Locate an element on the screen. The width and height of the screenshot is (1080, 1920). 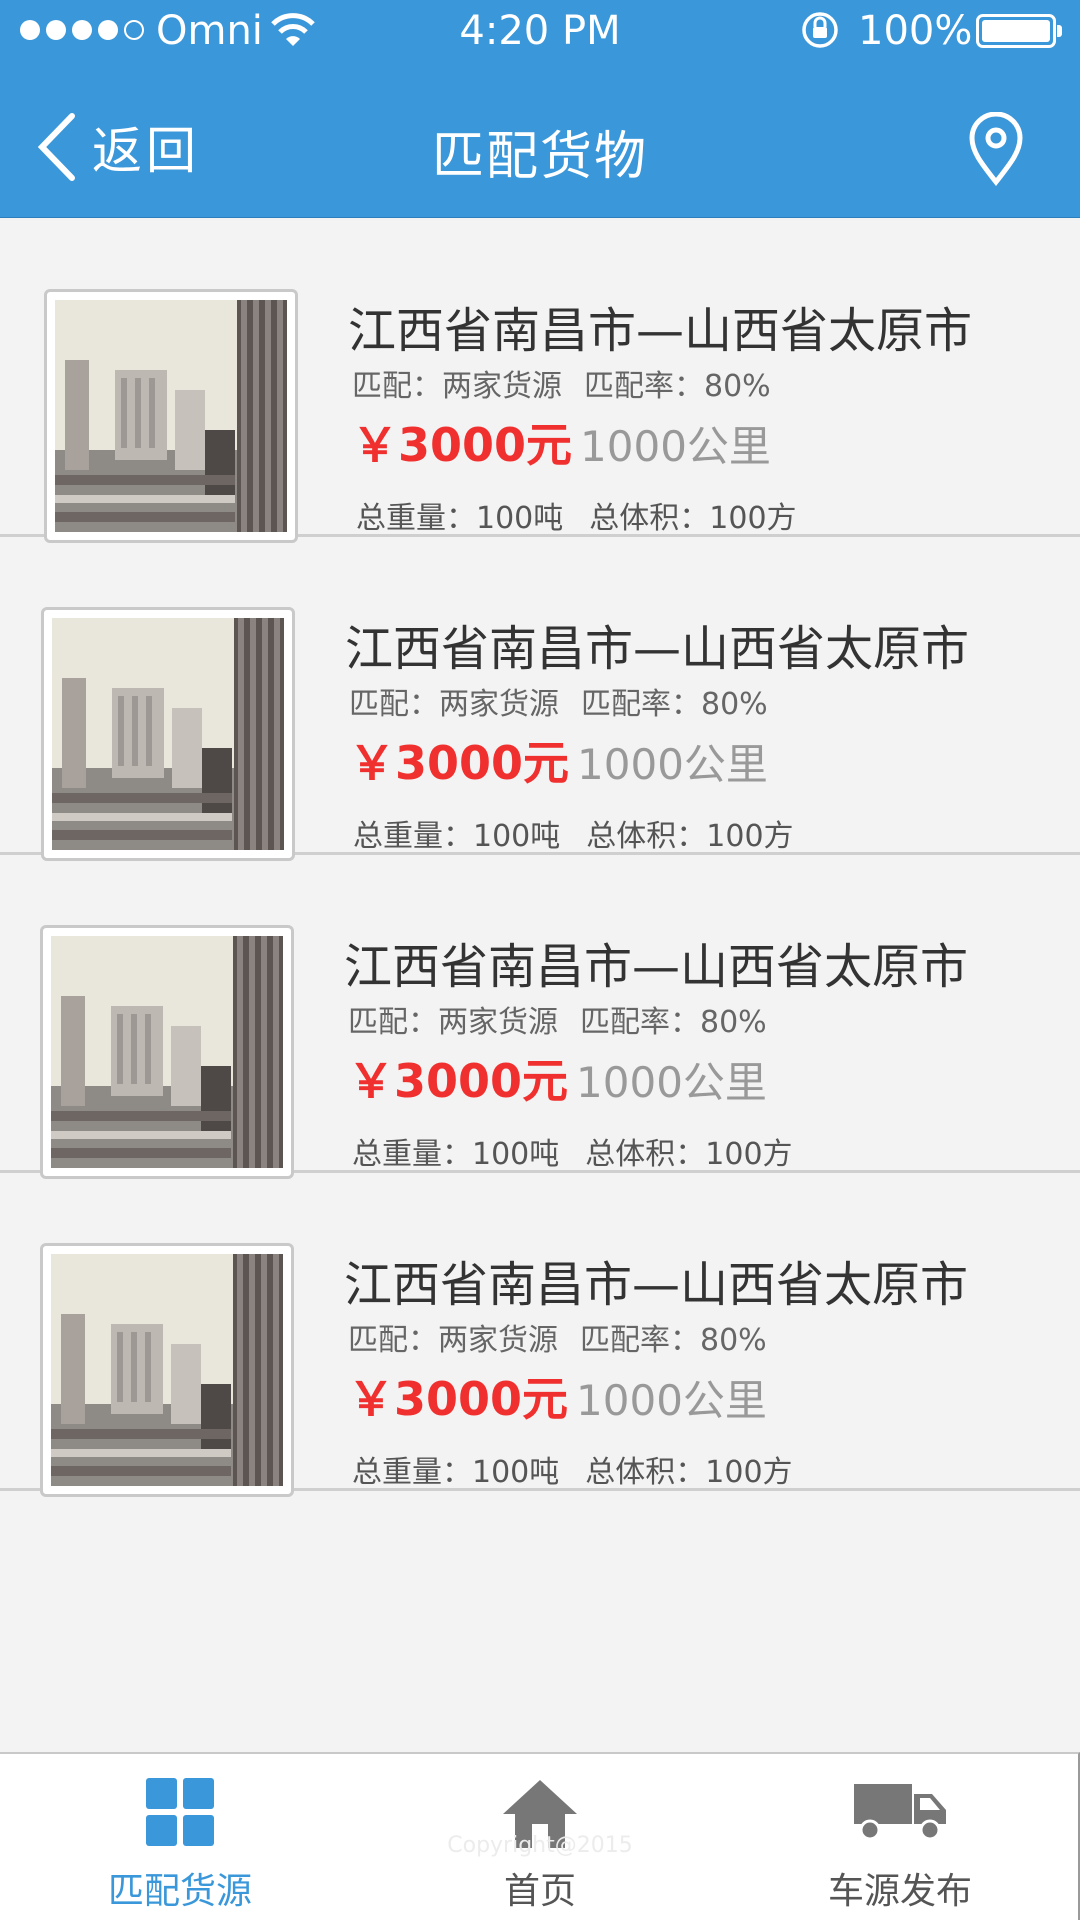
tab-label: 匹配货源 is located at coordinates (179, 1891).